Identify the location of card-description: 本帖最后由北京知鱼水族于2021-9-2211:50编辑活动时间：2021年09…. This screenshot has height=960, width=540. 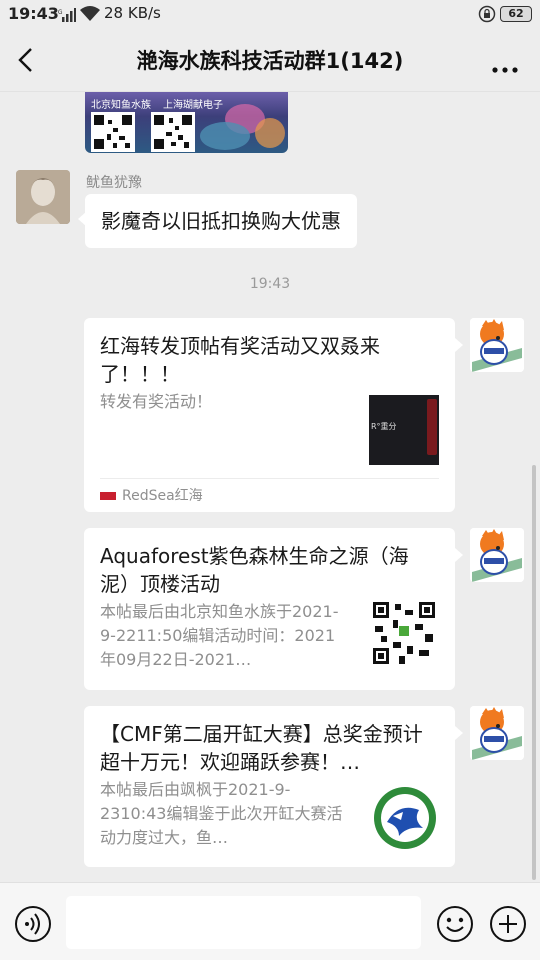
(219, 635).